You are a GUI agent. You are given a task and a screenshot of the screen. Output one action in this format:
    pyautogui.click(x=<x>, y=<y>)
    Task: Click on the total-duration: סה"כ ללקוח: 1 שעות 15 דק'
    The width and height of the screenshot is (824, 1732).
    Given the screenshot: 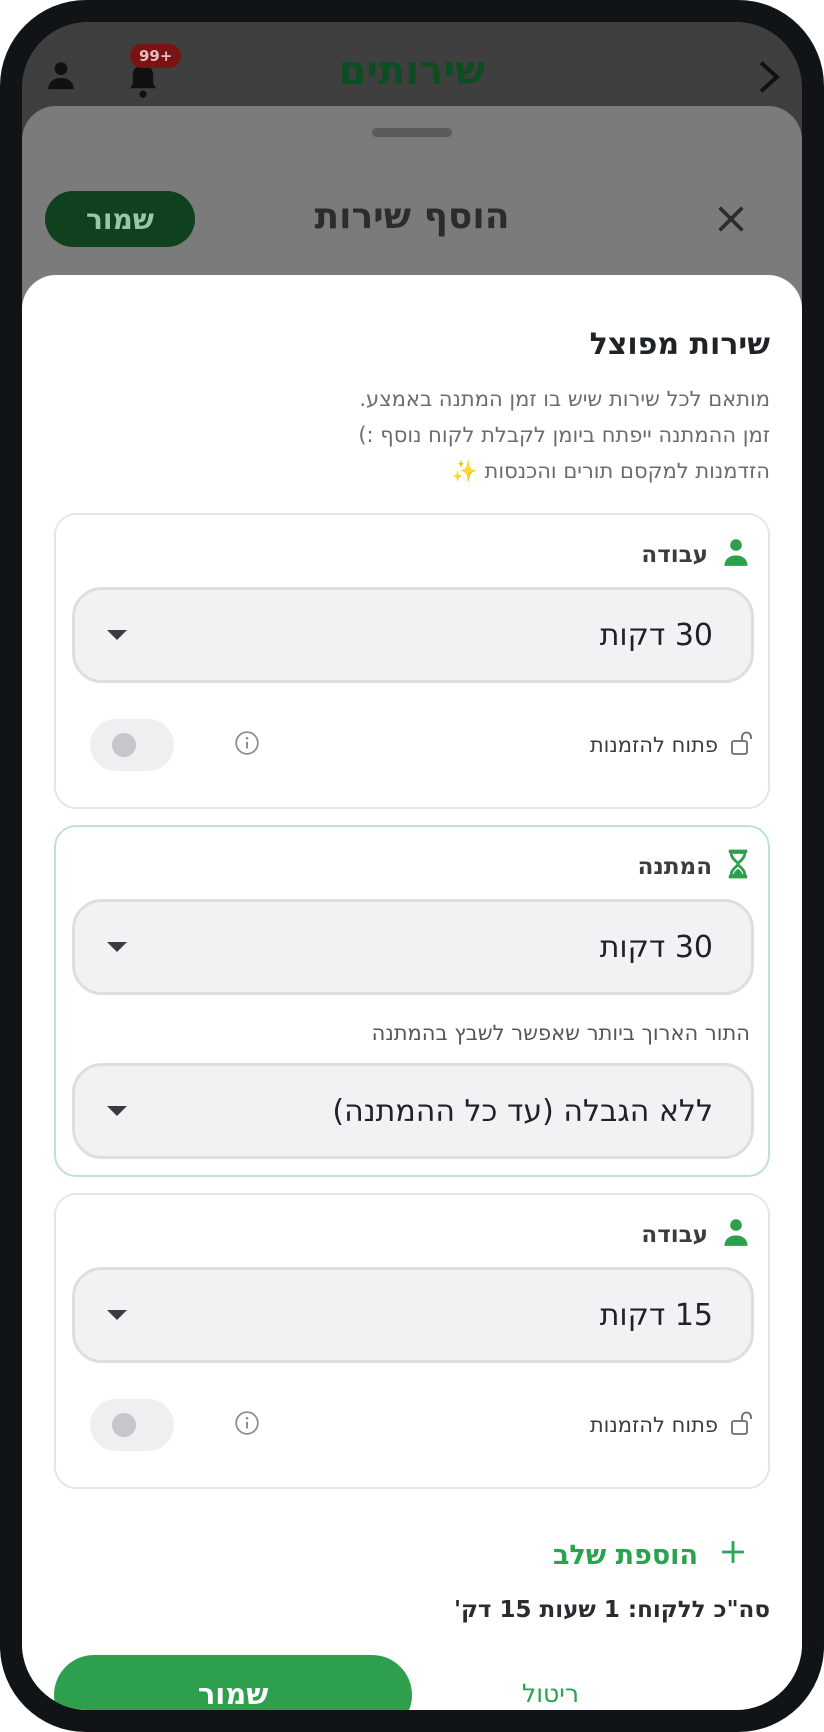 What is the action you would take?
    pyautogui.click(x=611, y=1610)
    